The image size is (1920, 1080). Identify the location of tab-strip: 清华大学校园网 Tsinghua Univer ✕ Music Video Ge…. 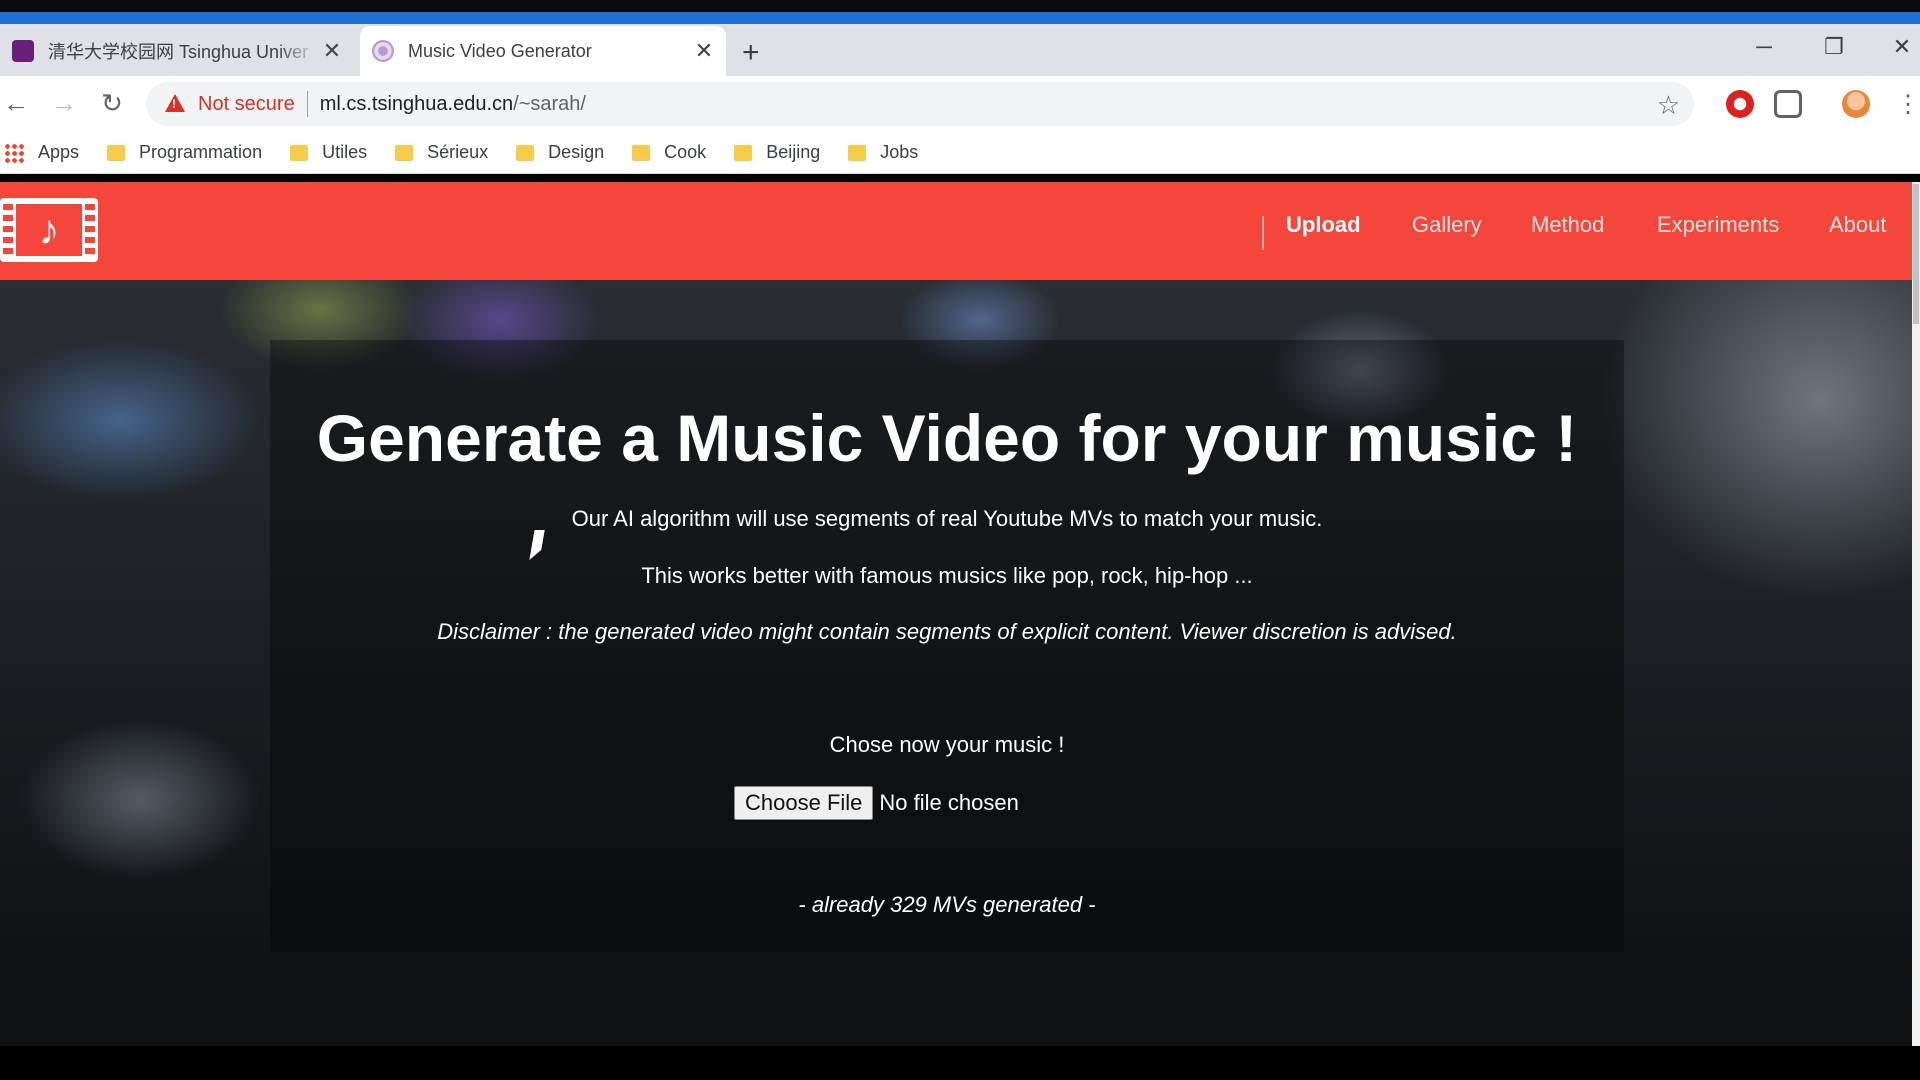
(960, 50).